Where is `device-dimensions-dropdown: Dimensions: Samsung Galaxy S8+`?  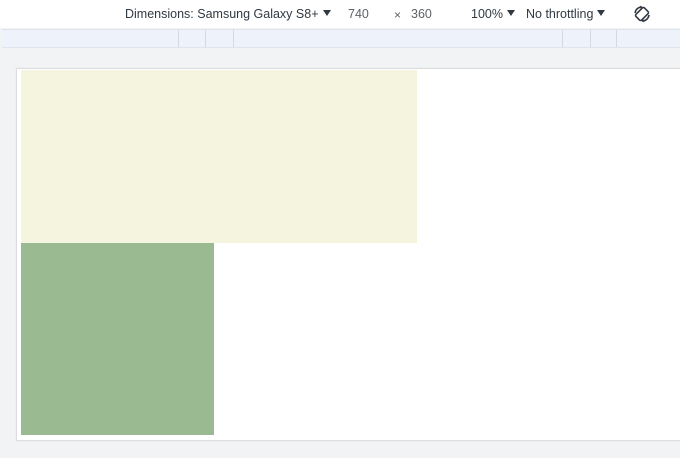
device-dimensions-dropdown: Dimensions: Samsung Galaxy S8+ is located at coordinates (228, 14).